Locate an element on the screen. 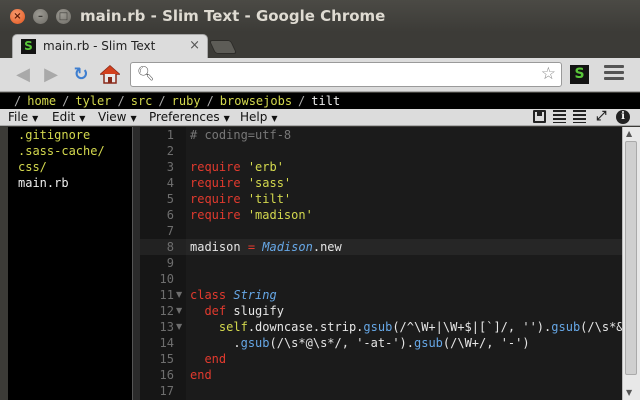 The image size is (640, 400). line-number: 3 is located at coordinates (170, 167).